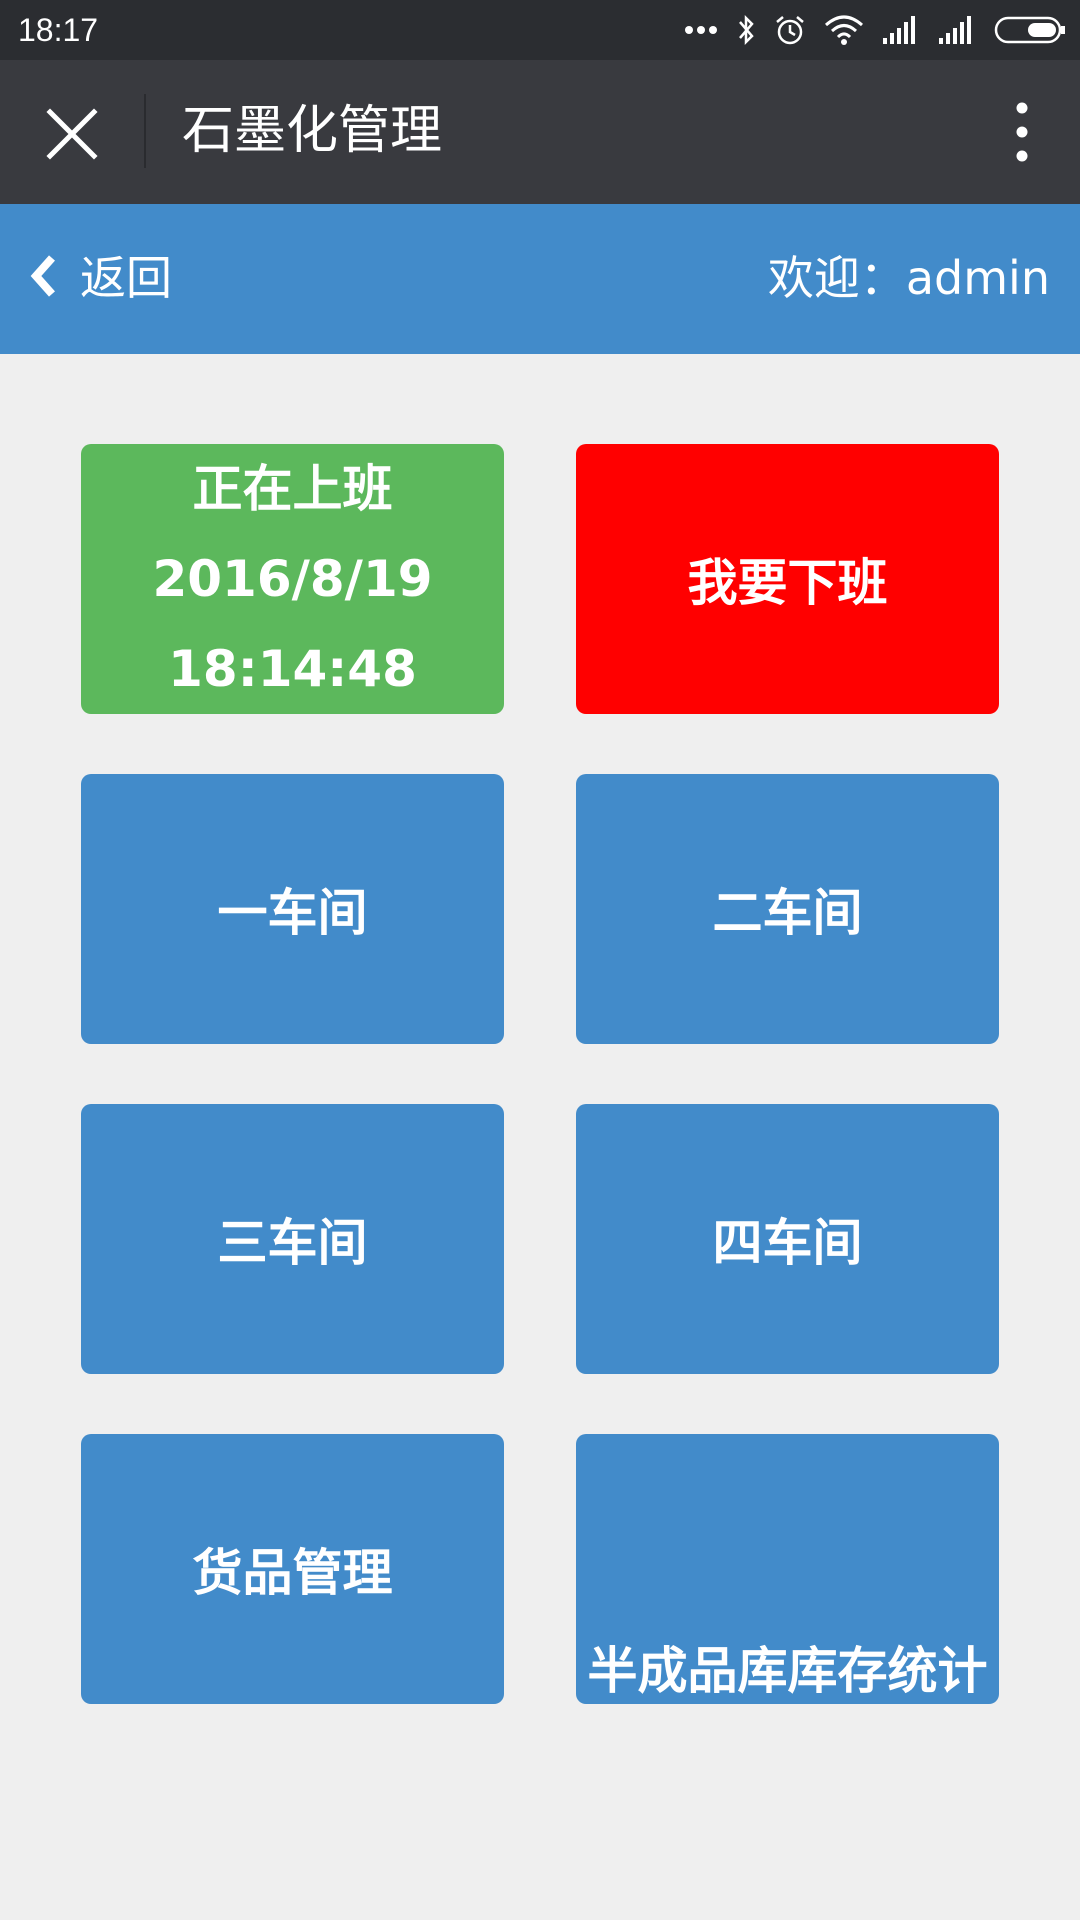  Describe the element at coordinates (787, 1243) in the screenshot. I see `workshop-4-label: 四车间` at that location.